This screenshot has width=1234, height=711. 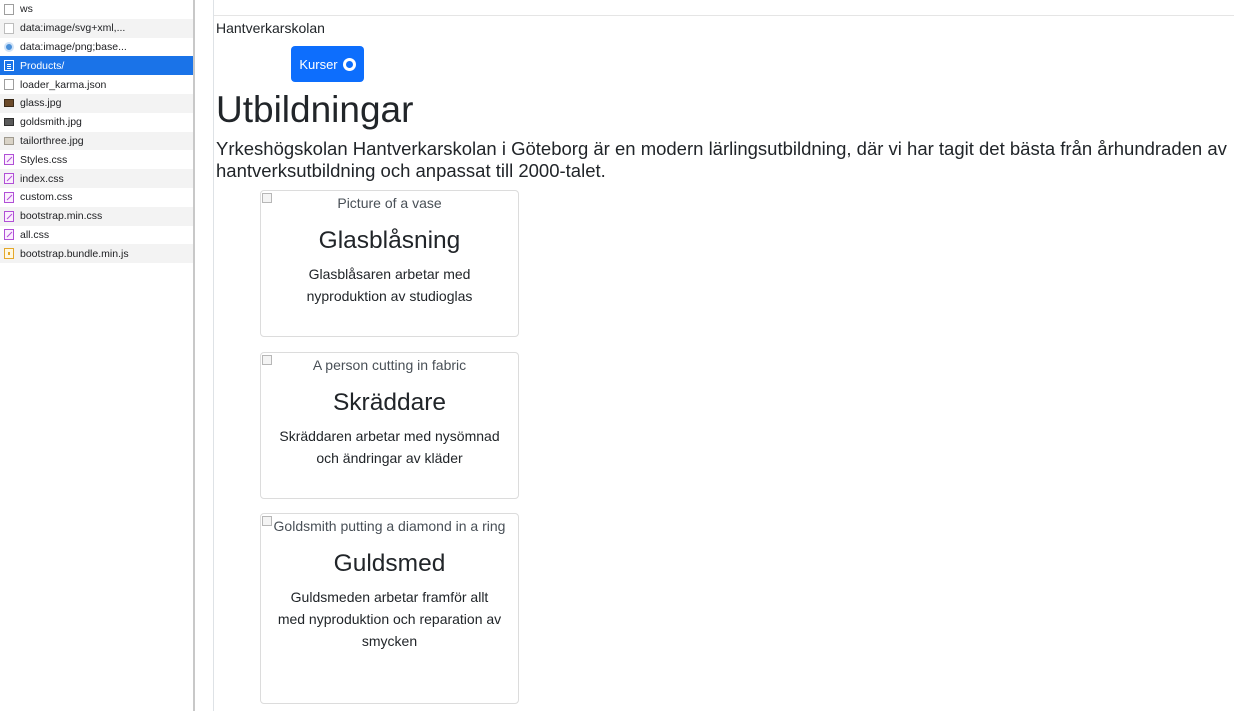 I want to click on request-name: ws, so click(x=26, y=9).